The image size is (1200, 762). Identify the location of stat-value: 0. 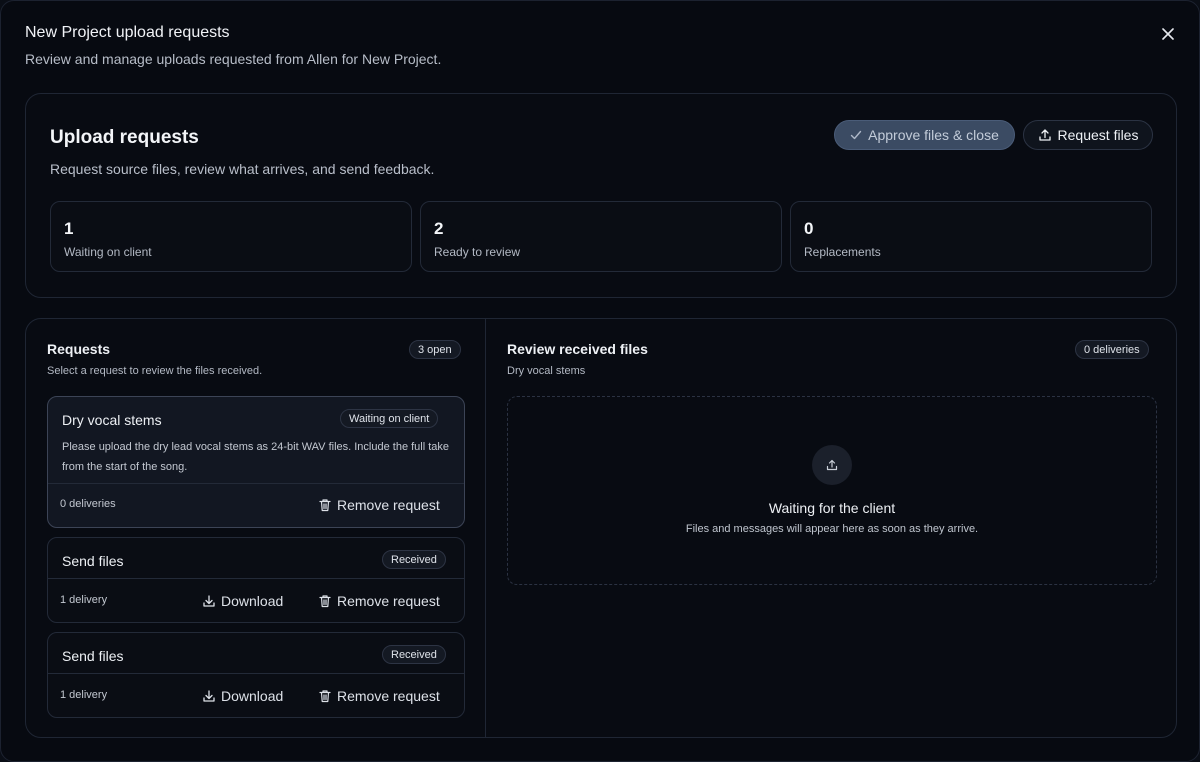
(809, 228).